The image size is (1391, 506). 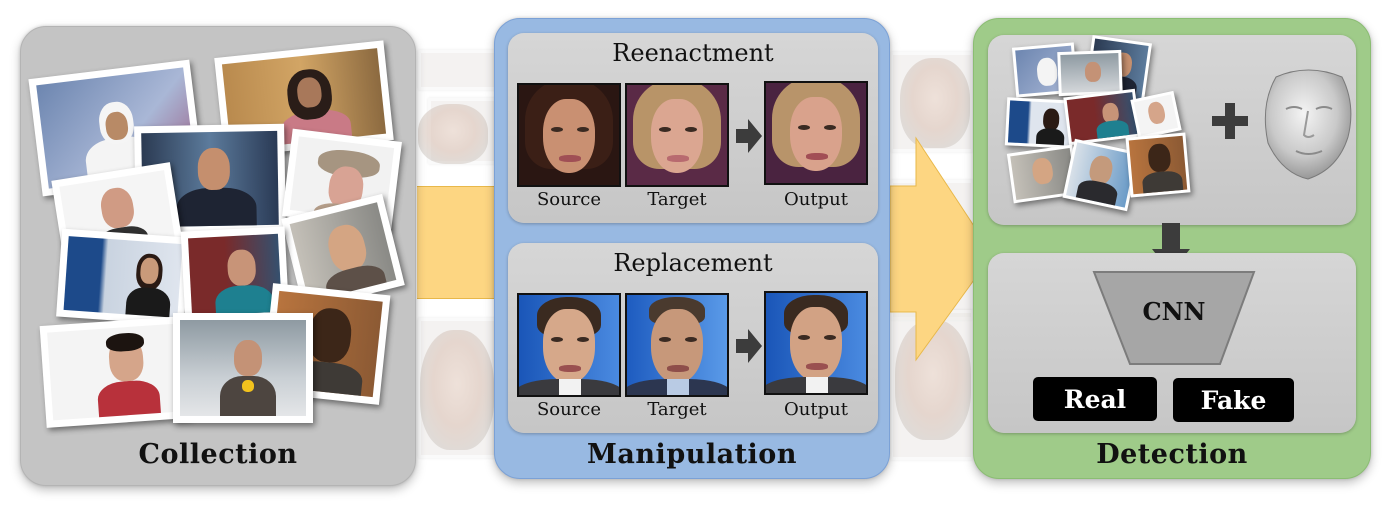 I want to click on reenactment-target-label: Target, so click(x=677, y=199).